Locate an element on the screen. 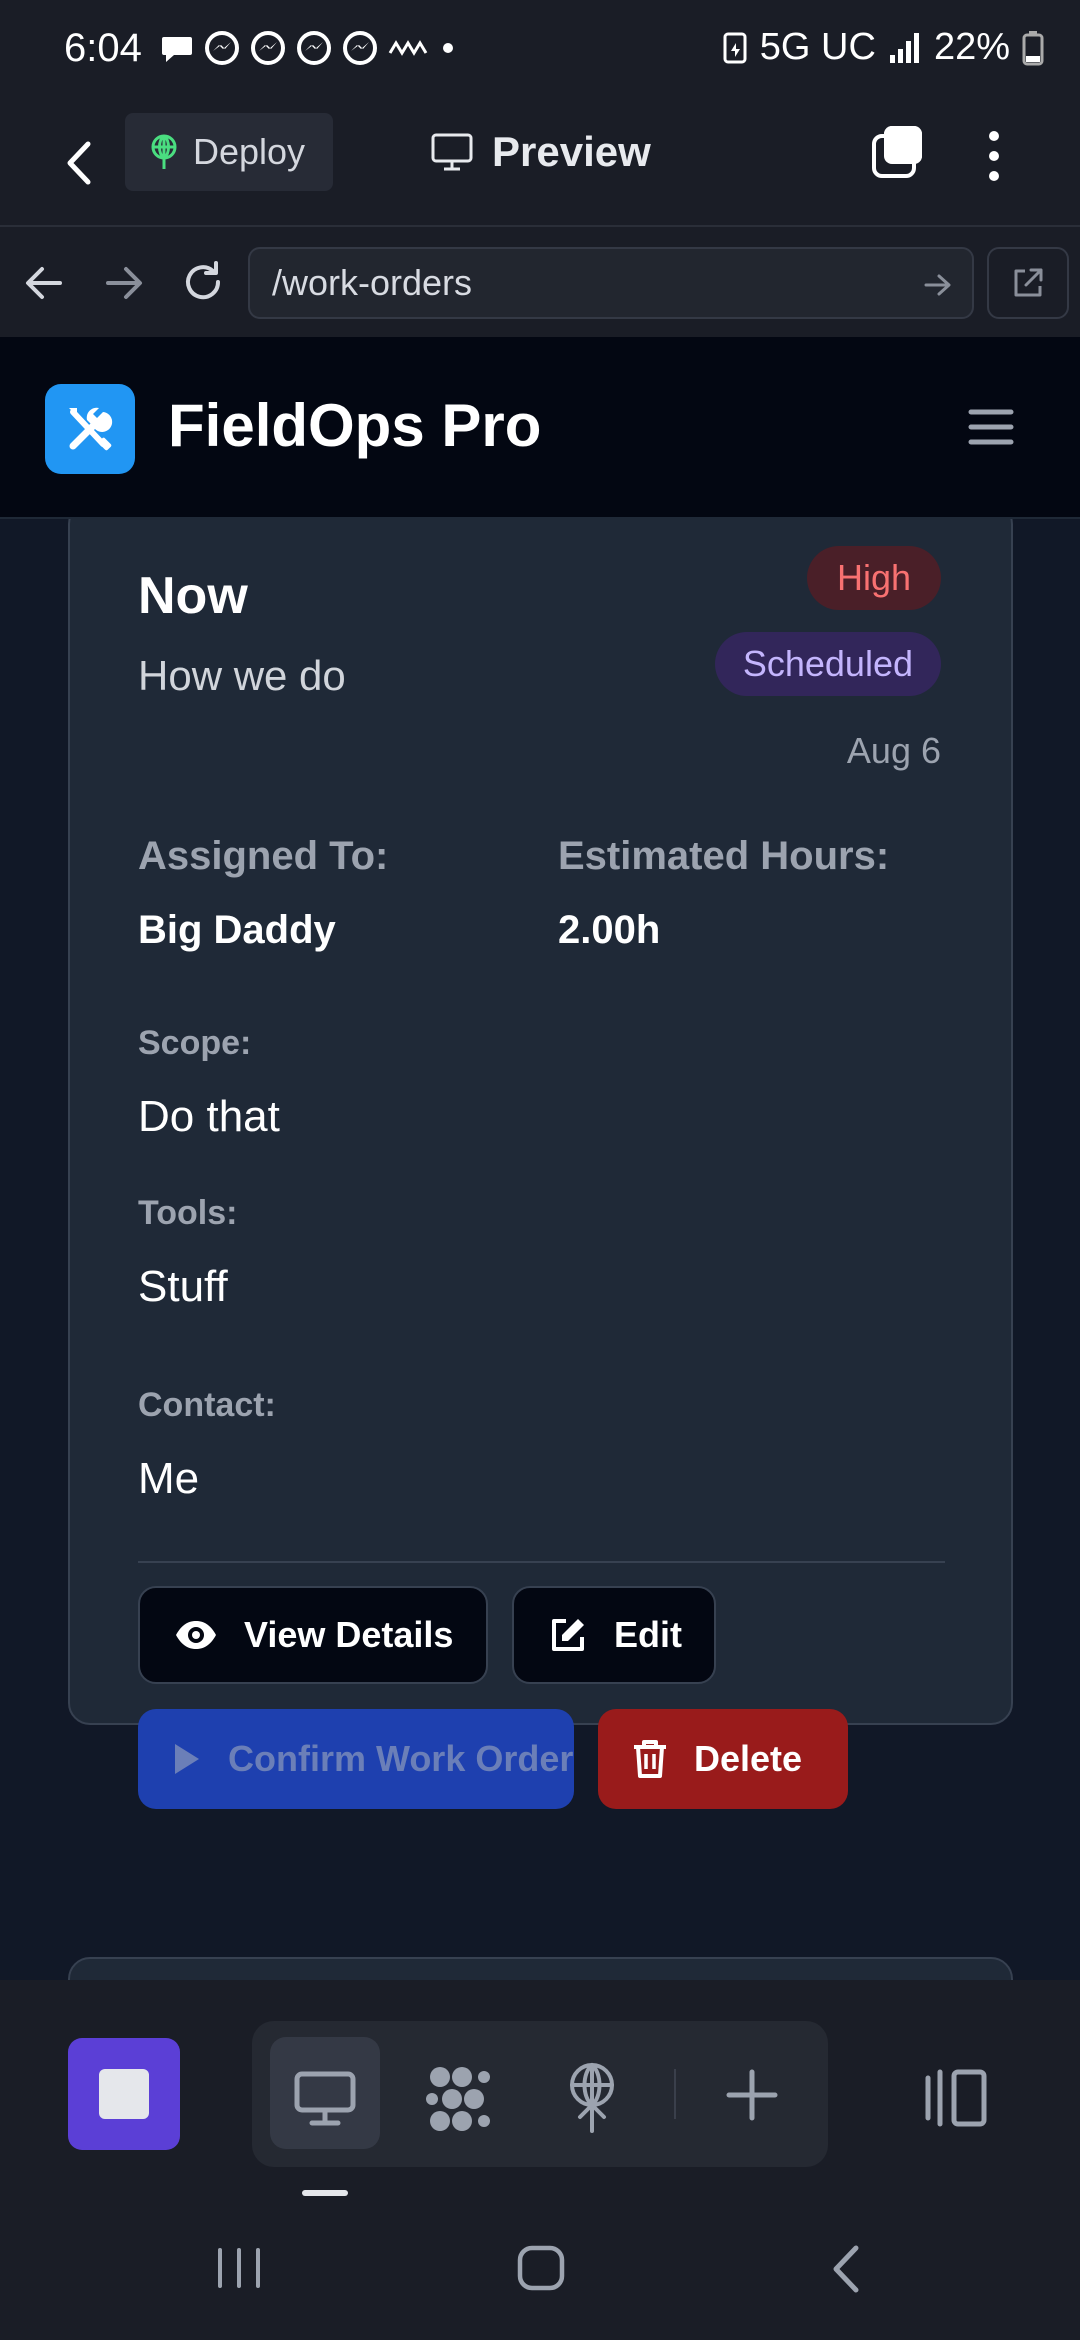 This screenshot has width=1080, height=2340. site-title: FieldOps Pro is located at coordinates (355, 425).